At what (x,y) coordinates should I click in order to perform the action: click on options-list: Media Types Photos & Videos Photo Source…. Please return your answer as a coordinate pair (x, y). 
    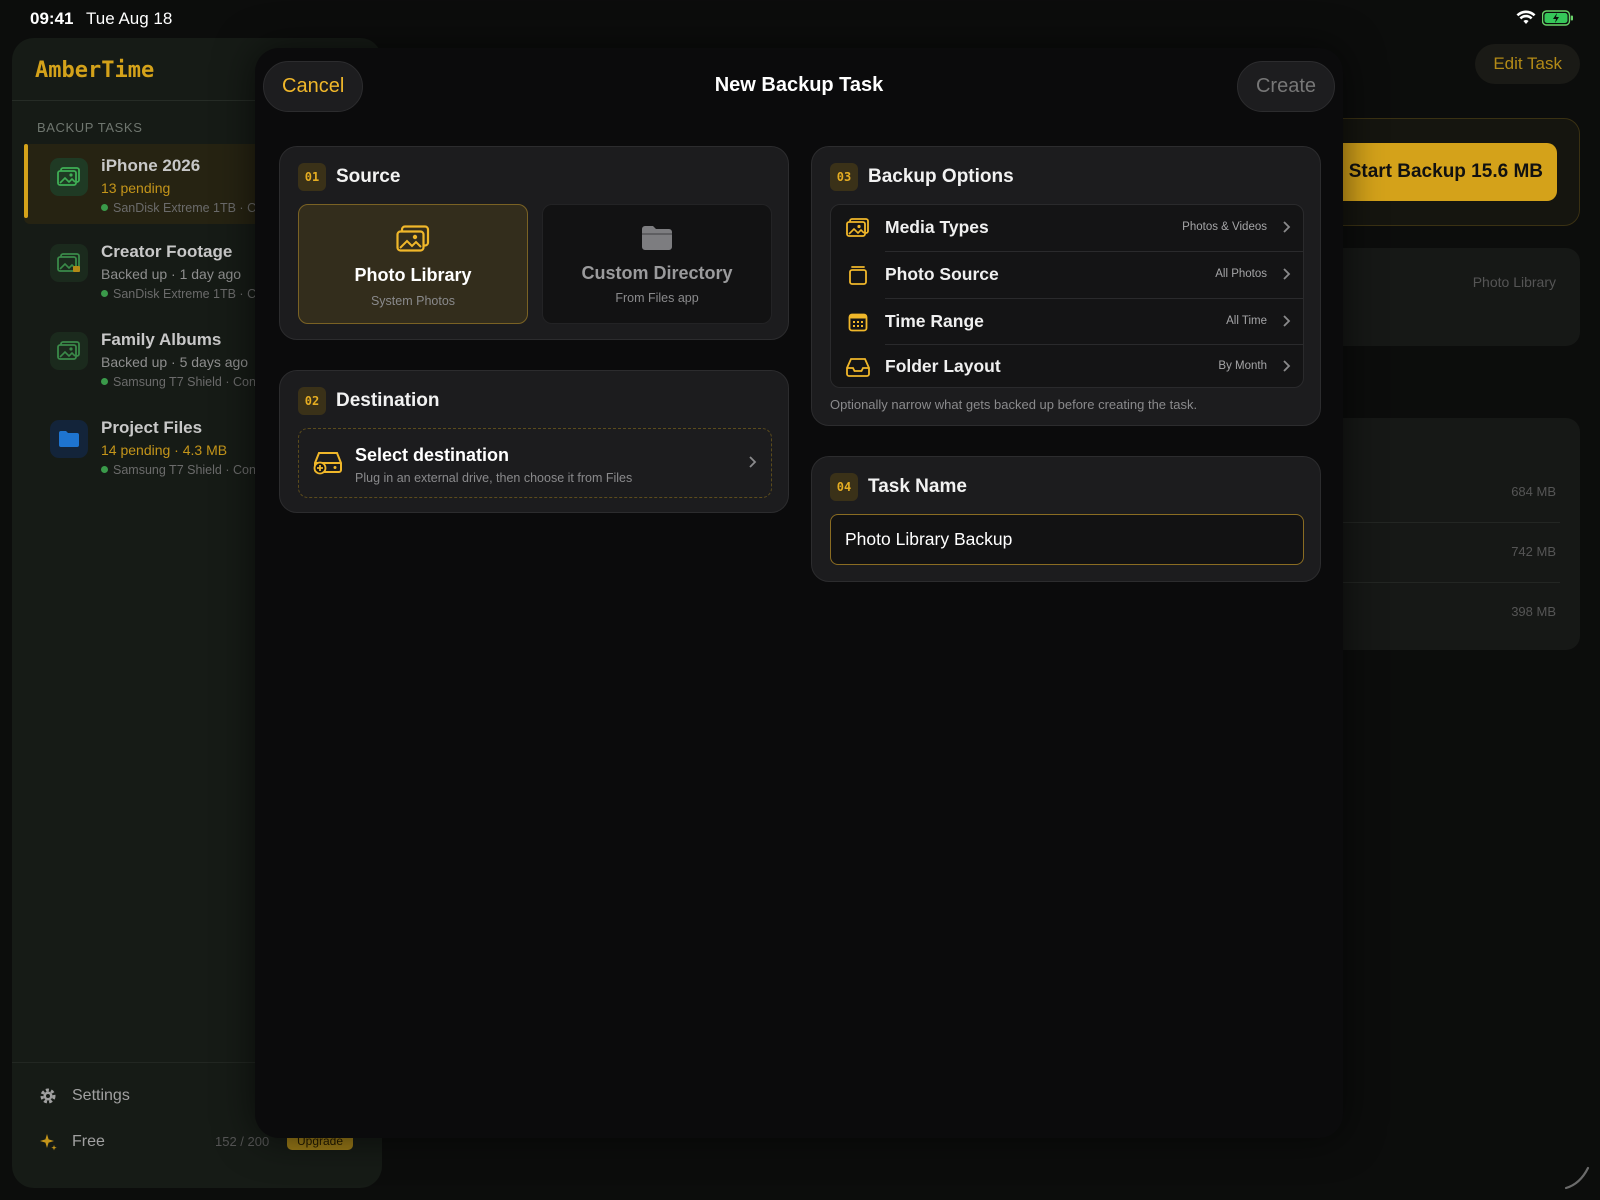
    Looking at the image, I should click on (1067, 296).